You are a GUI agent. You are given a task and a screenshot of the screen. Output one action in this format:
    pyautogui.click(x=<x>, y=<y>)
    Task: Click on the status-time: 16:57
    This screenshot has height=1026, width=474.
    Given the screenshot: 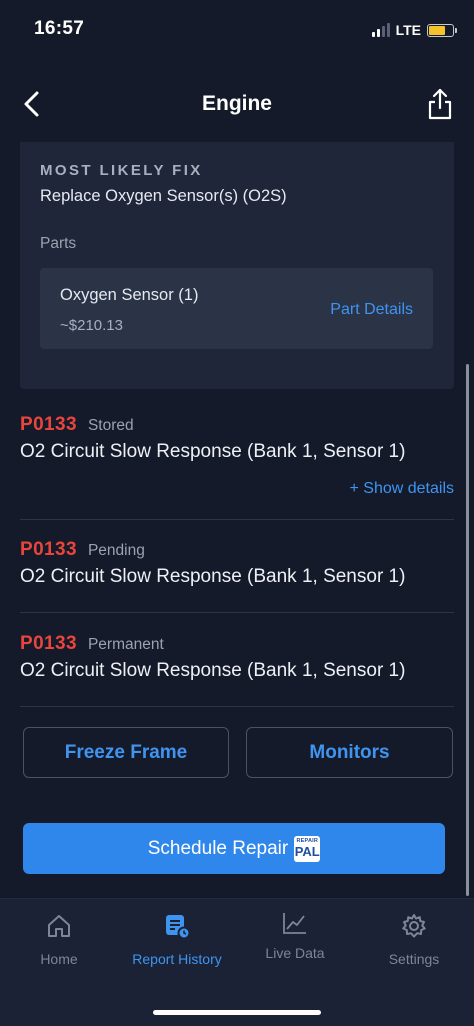 What is the action you would take?
    pyautogui.click(x=59, y=28)
    